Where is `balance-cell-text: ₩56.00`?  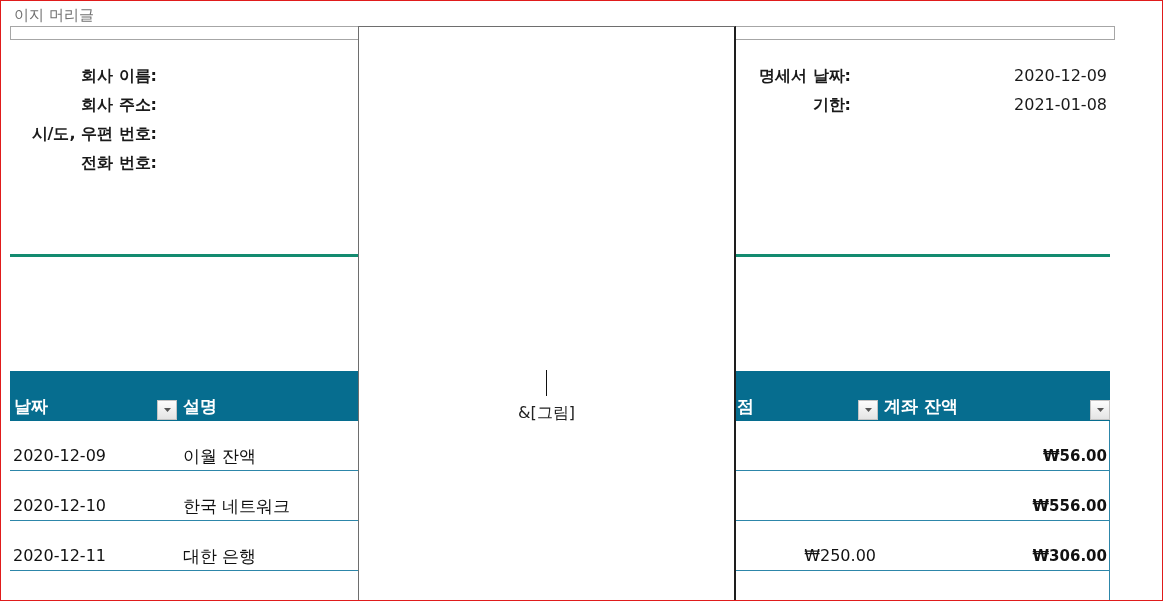
balance-cell-text: ₩56.00 is located at coordinates (1075, 456).